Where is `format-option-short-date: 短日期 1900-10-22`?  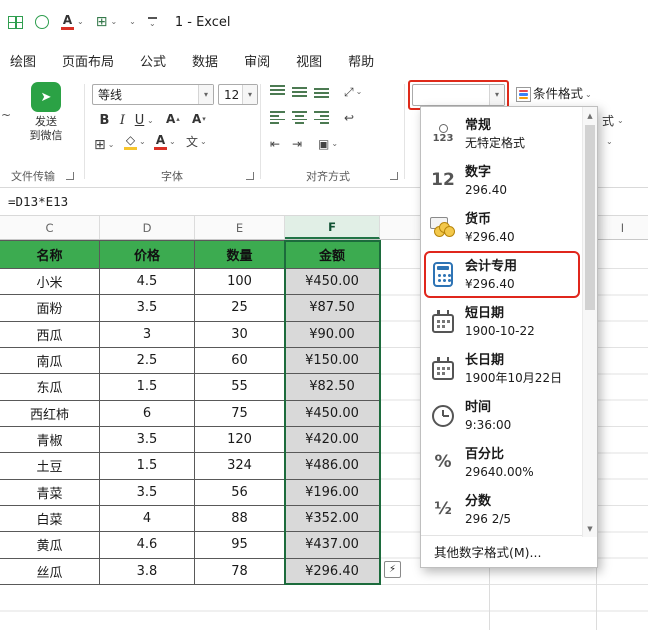 format-option-short-date: 短日期 1900-10-22 is located at coordinates (509, 321).